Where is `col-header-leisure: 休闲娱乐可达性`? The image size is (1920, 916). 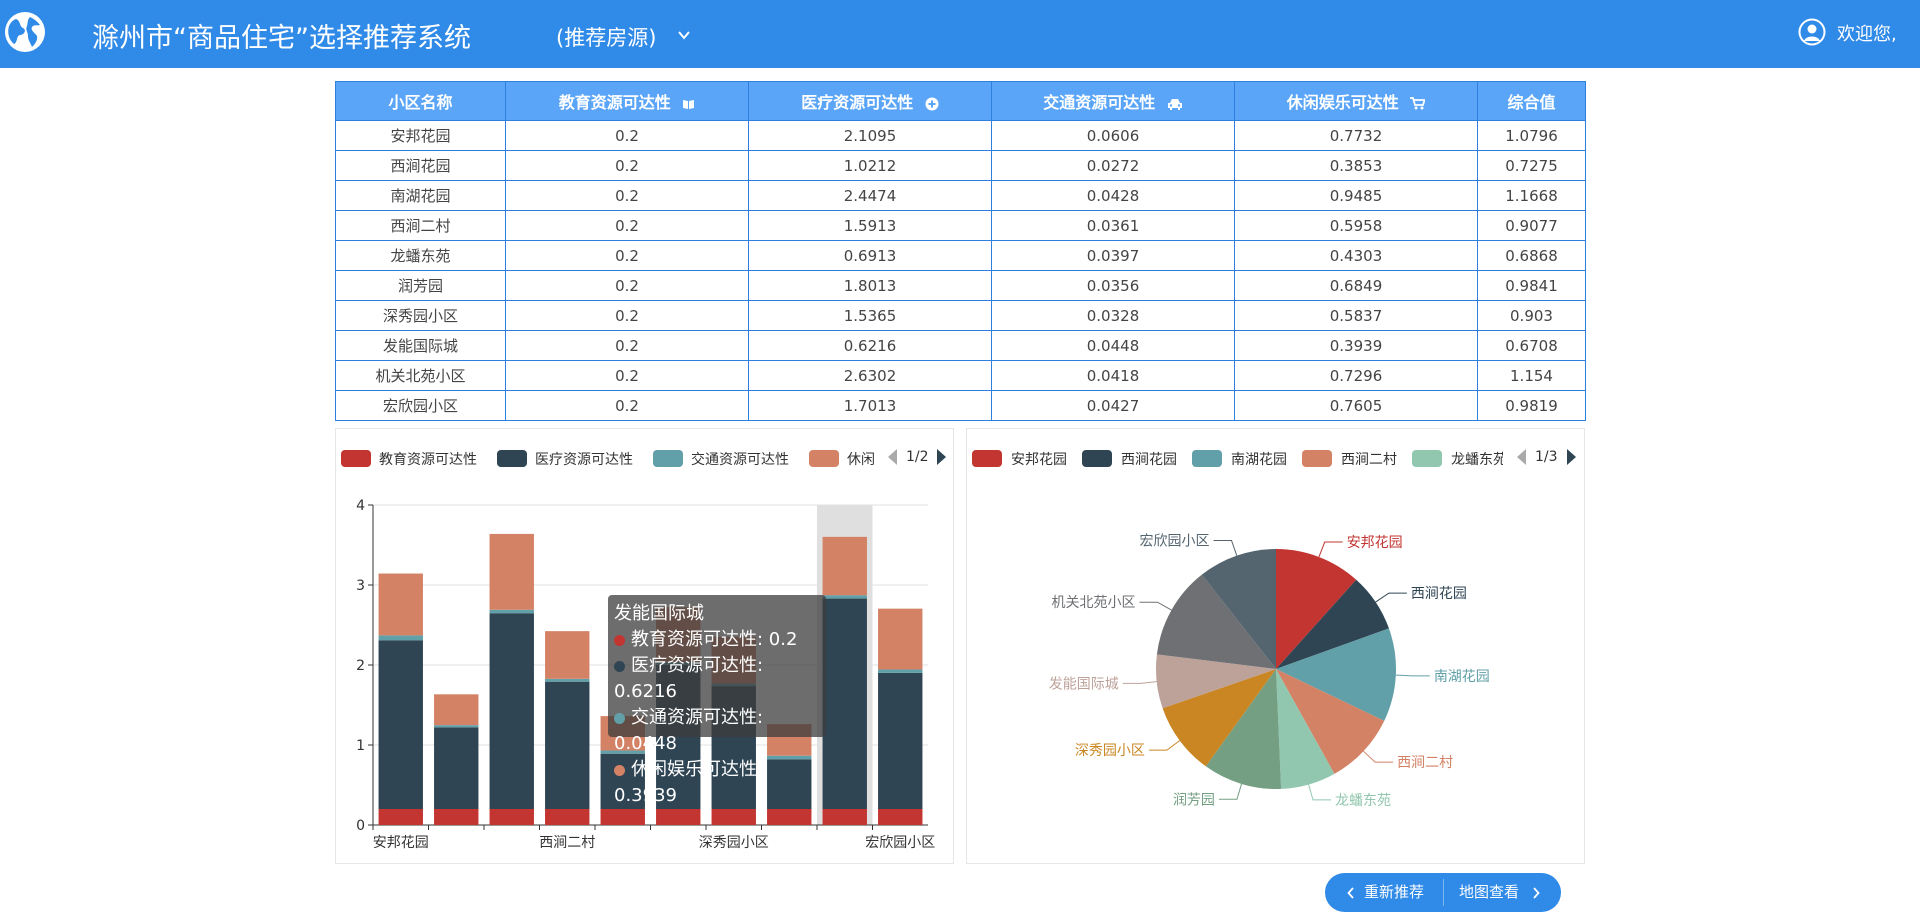
col-header-leisure: 休闲娱乐可达性 is located at coordinates (1356, 101).